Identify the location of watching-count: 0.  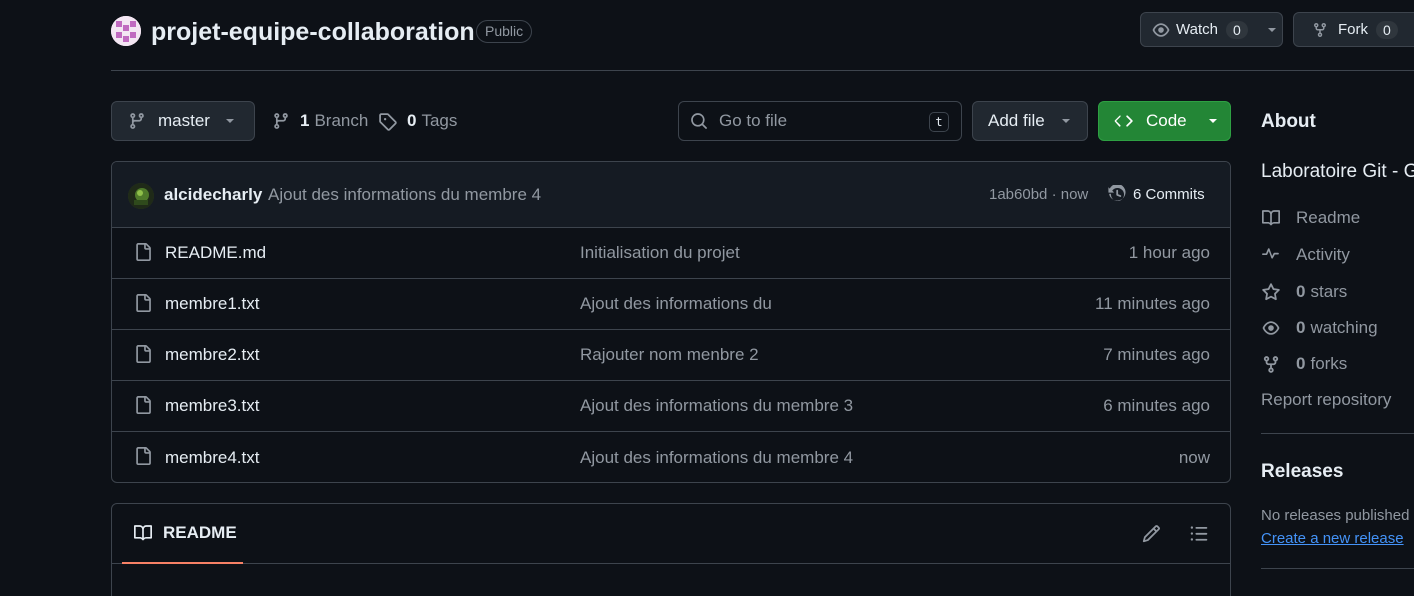
(1301, 327).